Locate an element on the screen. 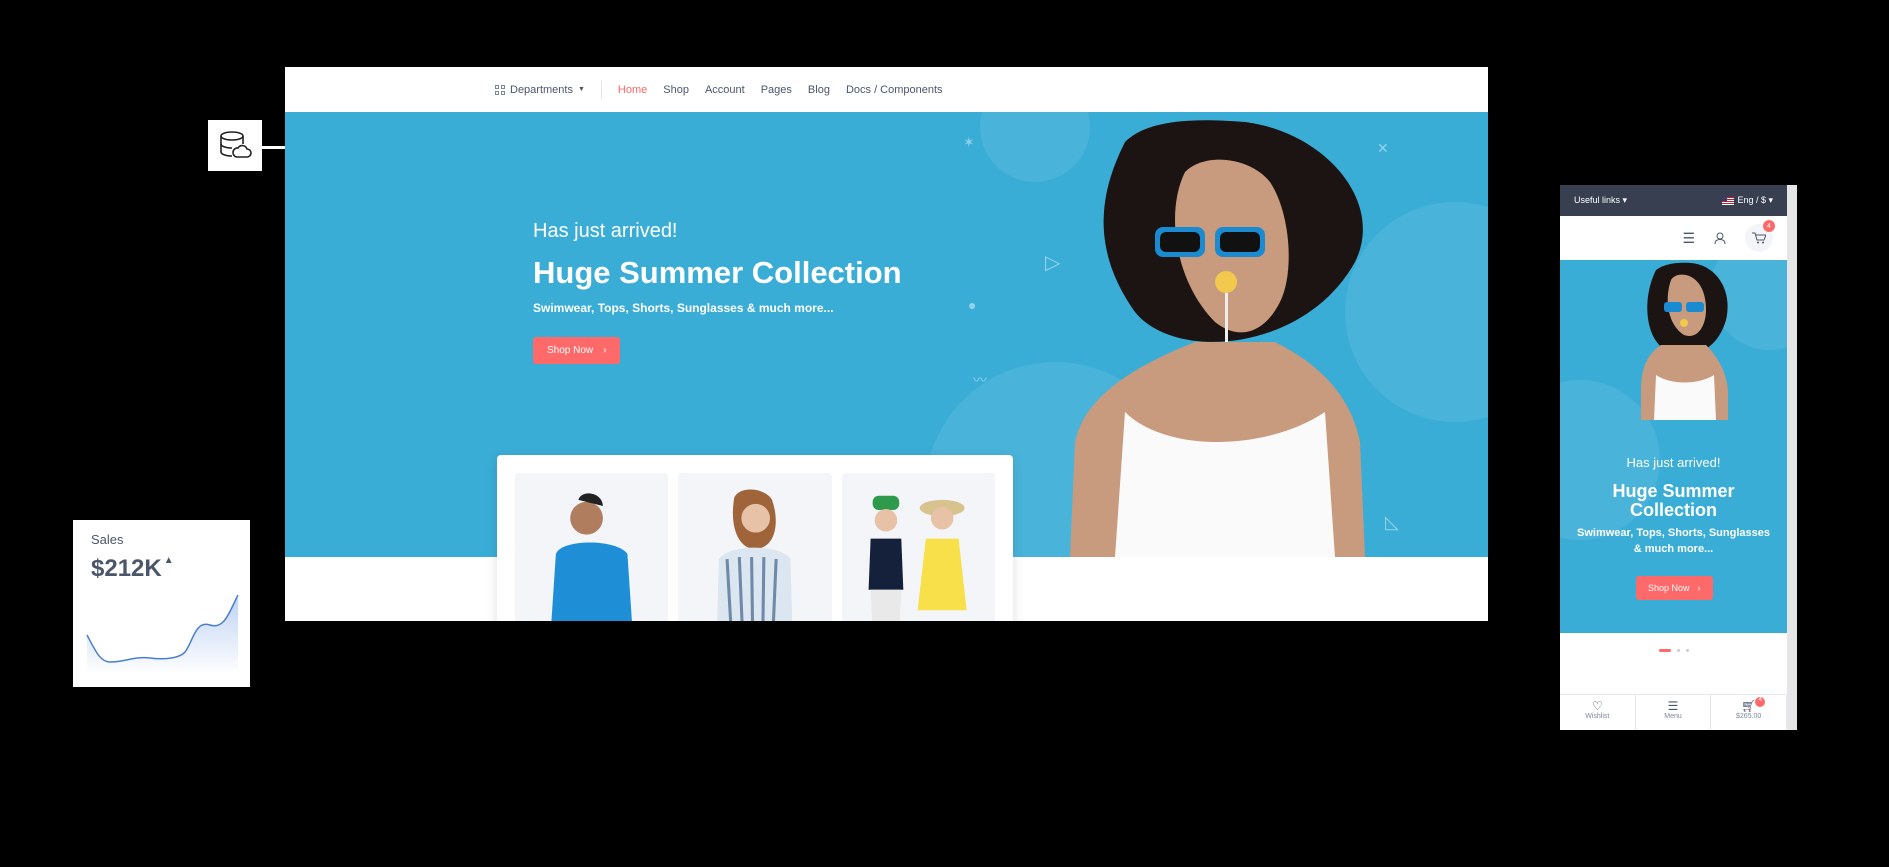 Image resolution: width=1889 pixels, height=867 pixels. database-cloud-widget is located at coordinates (235, 145).